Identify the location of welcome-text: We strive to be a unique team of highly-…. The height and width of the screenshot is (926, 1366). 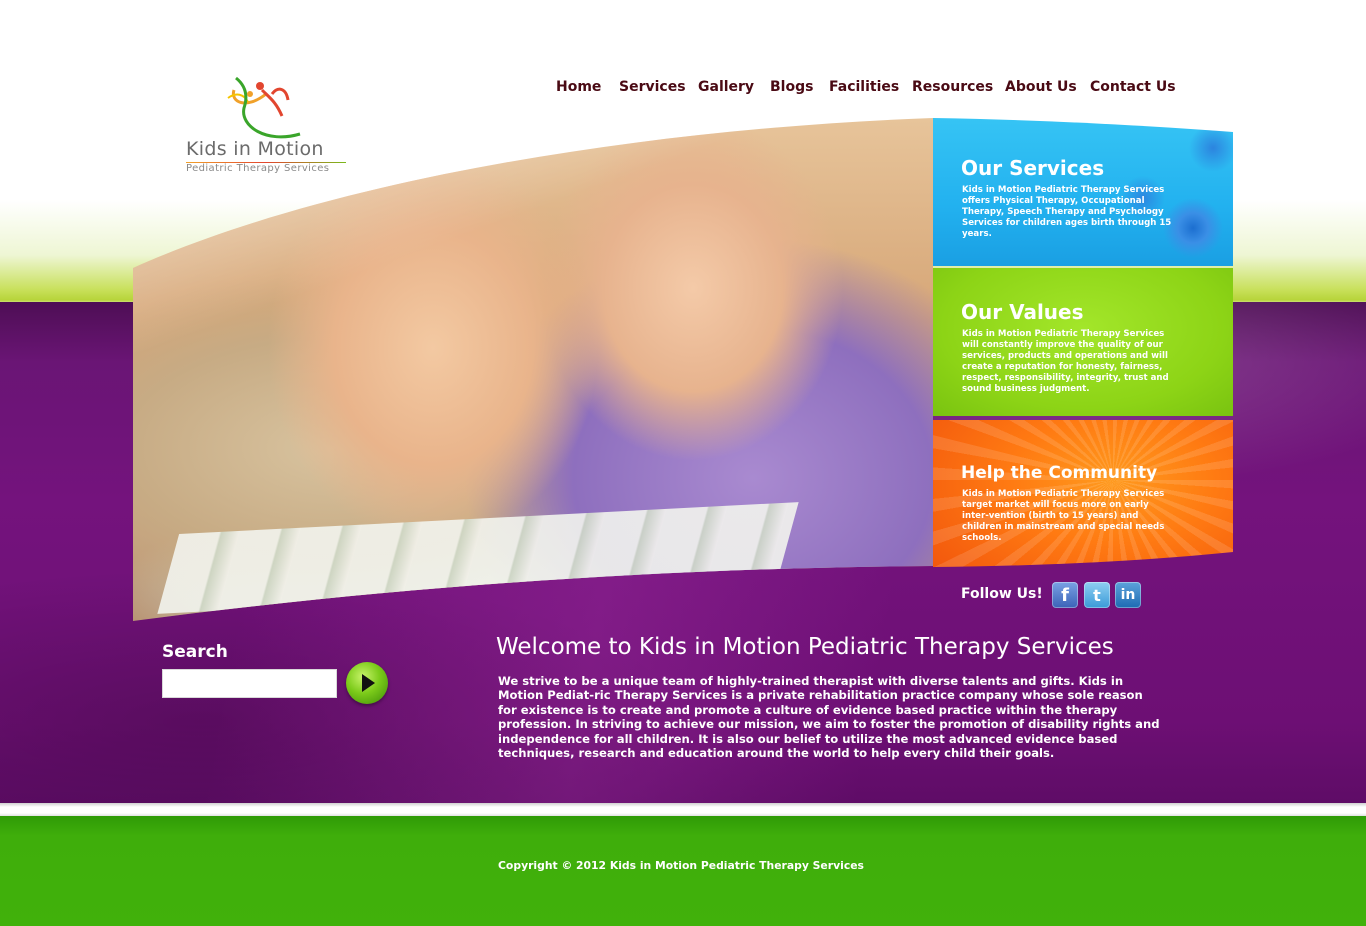
(829, 717).